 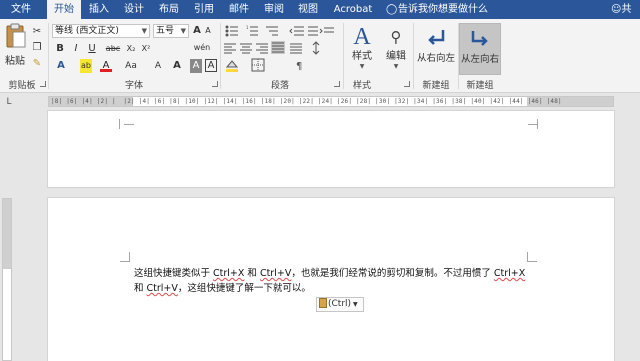 What do you see at coordinates (625, 17) in the screenshot?
I see `share-button: ☺共享` at bounding box center [625, 17].